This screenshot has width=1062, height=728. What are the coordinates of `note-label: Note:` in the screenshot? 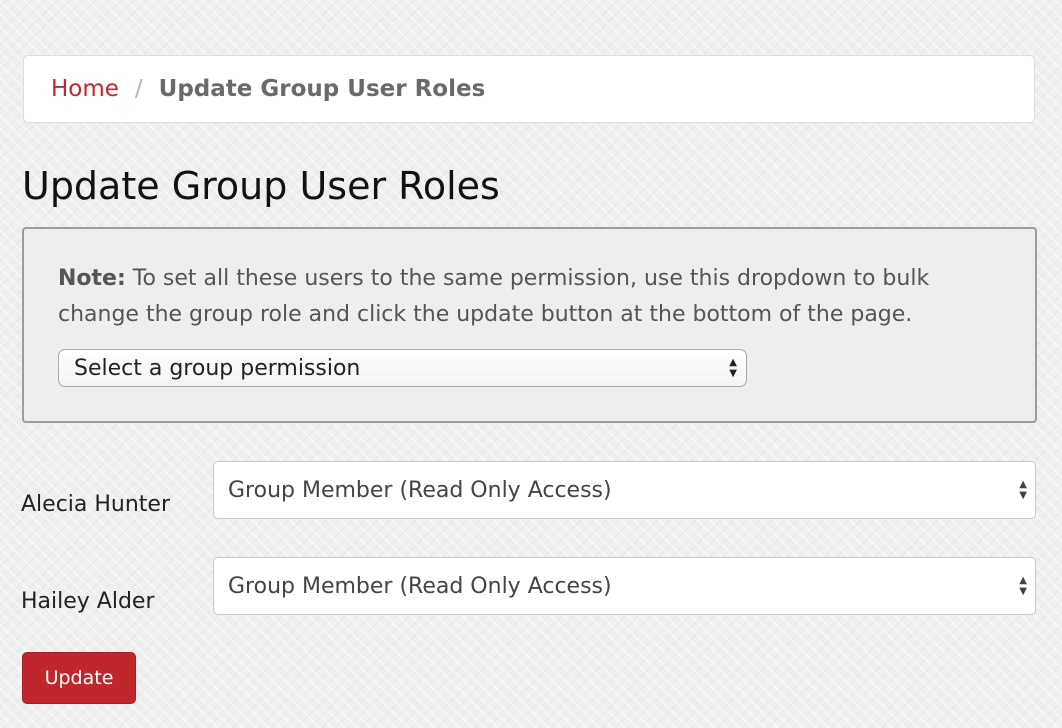 It's located at (92, 278).